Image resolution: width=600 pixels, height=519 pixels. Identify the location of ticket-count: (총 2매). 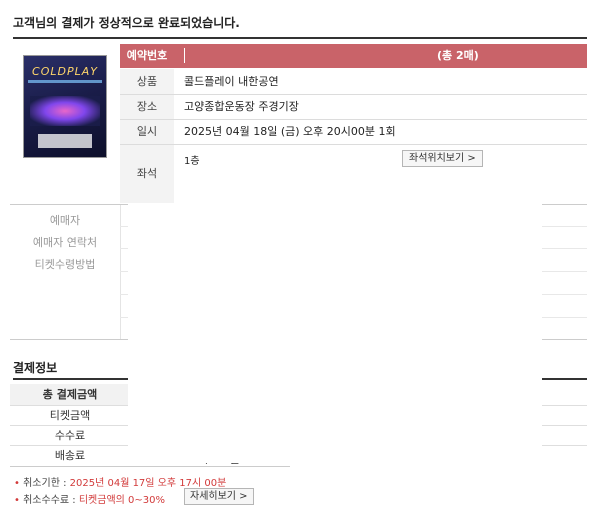
(458, 55).